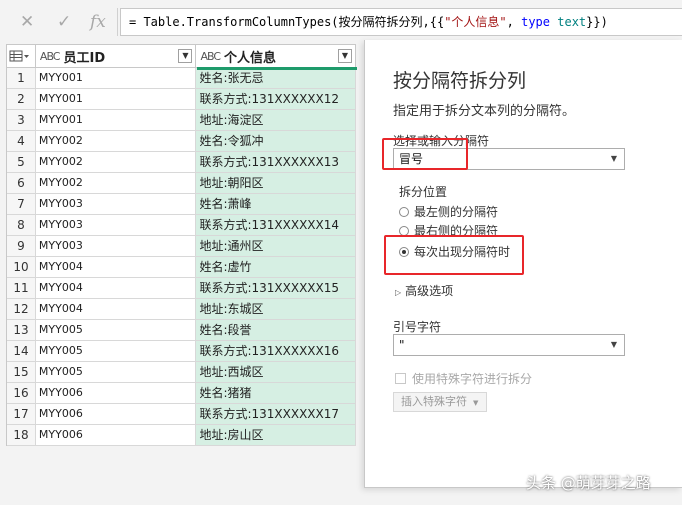 The width and height of the screenshot is (682, 505). I want to click on radio-leftmost: 最左侧的分隔符, so click(448, 211).